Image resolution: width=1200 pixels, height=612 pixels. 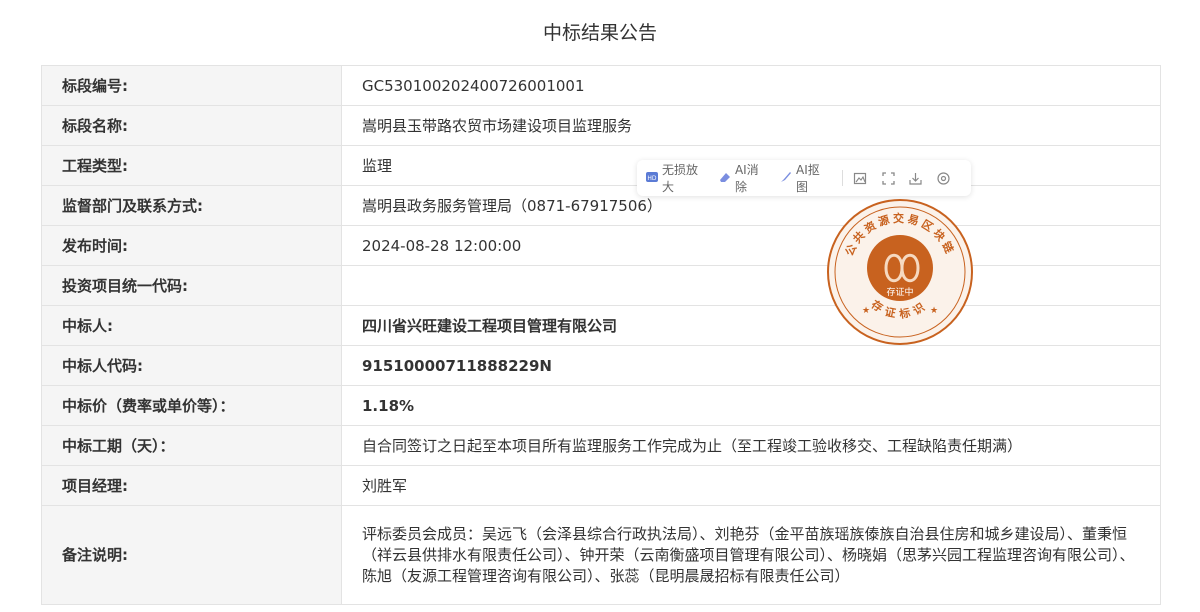 I want to click on row-label: 标段编号:, so click(x=191, y=85).